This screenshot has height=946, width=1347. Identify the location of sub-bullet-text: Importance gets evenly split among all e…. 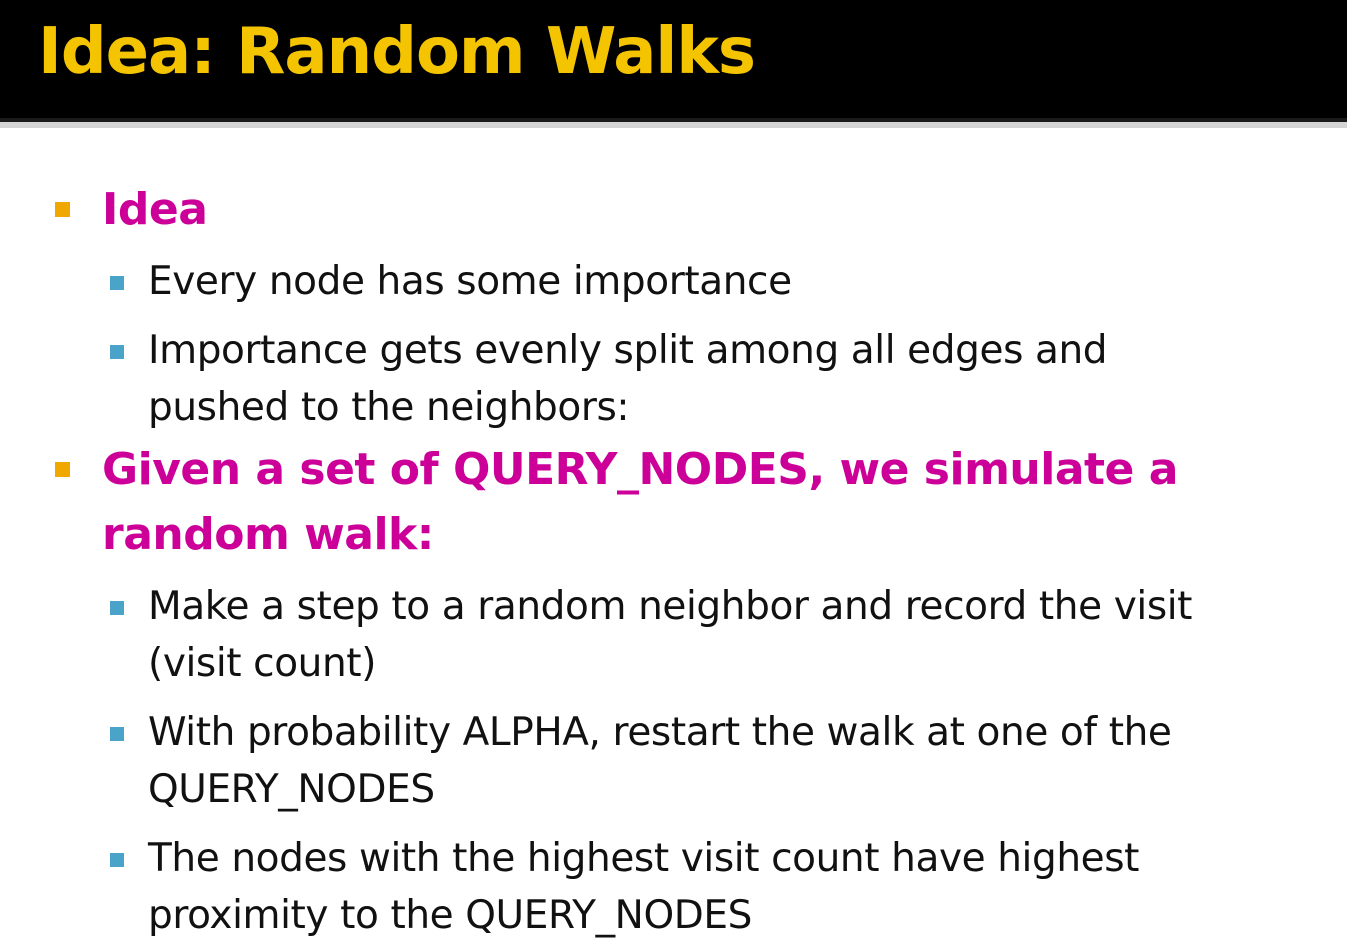
(628, 350).